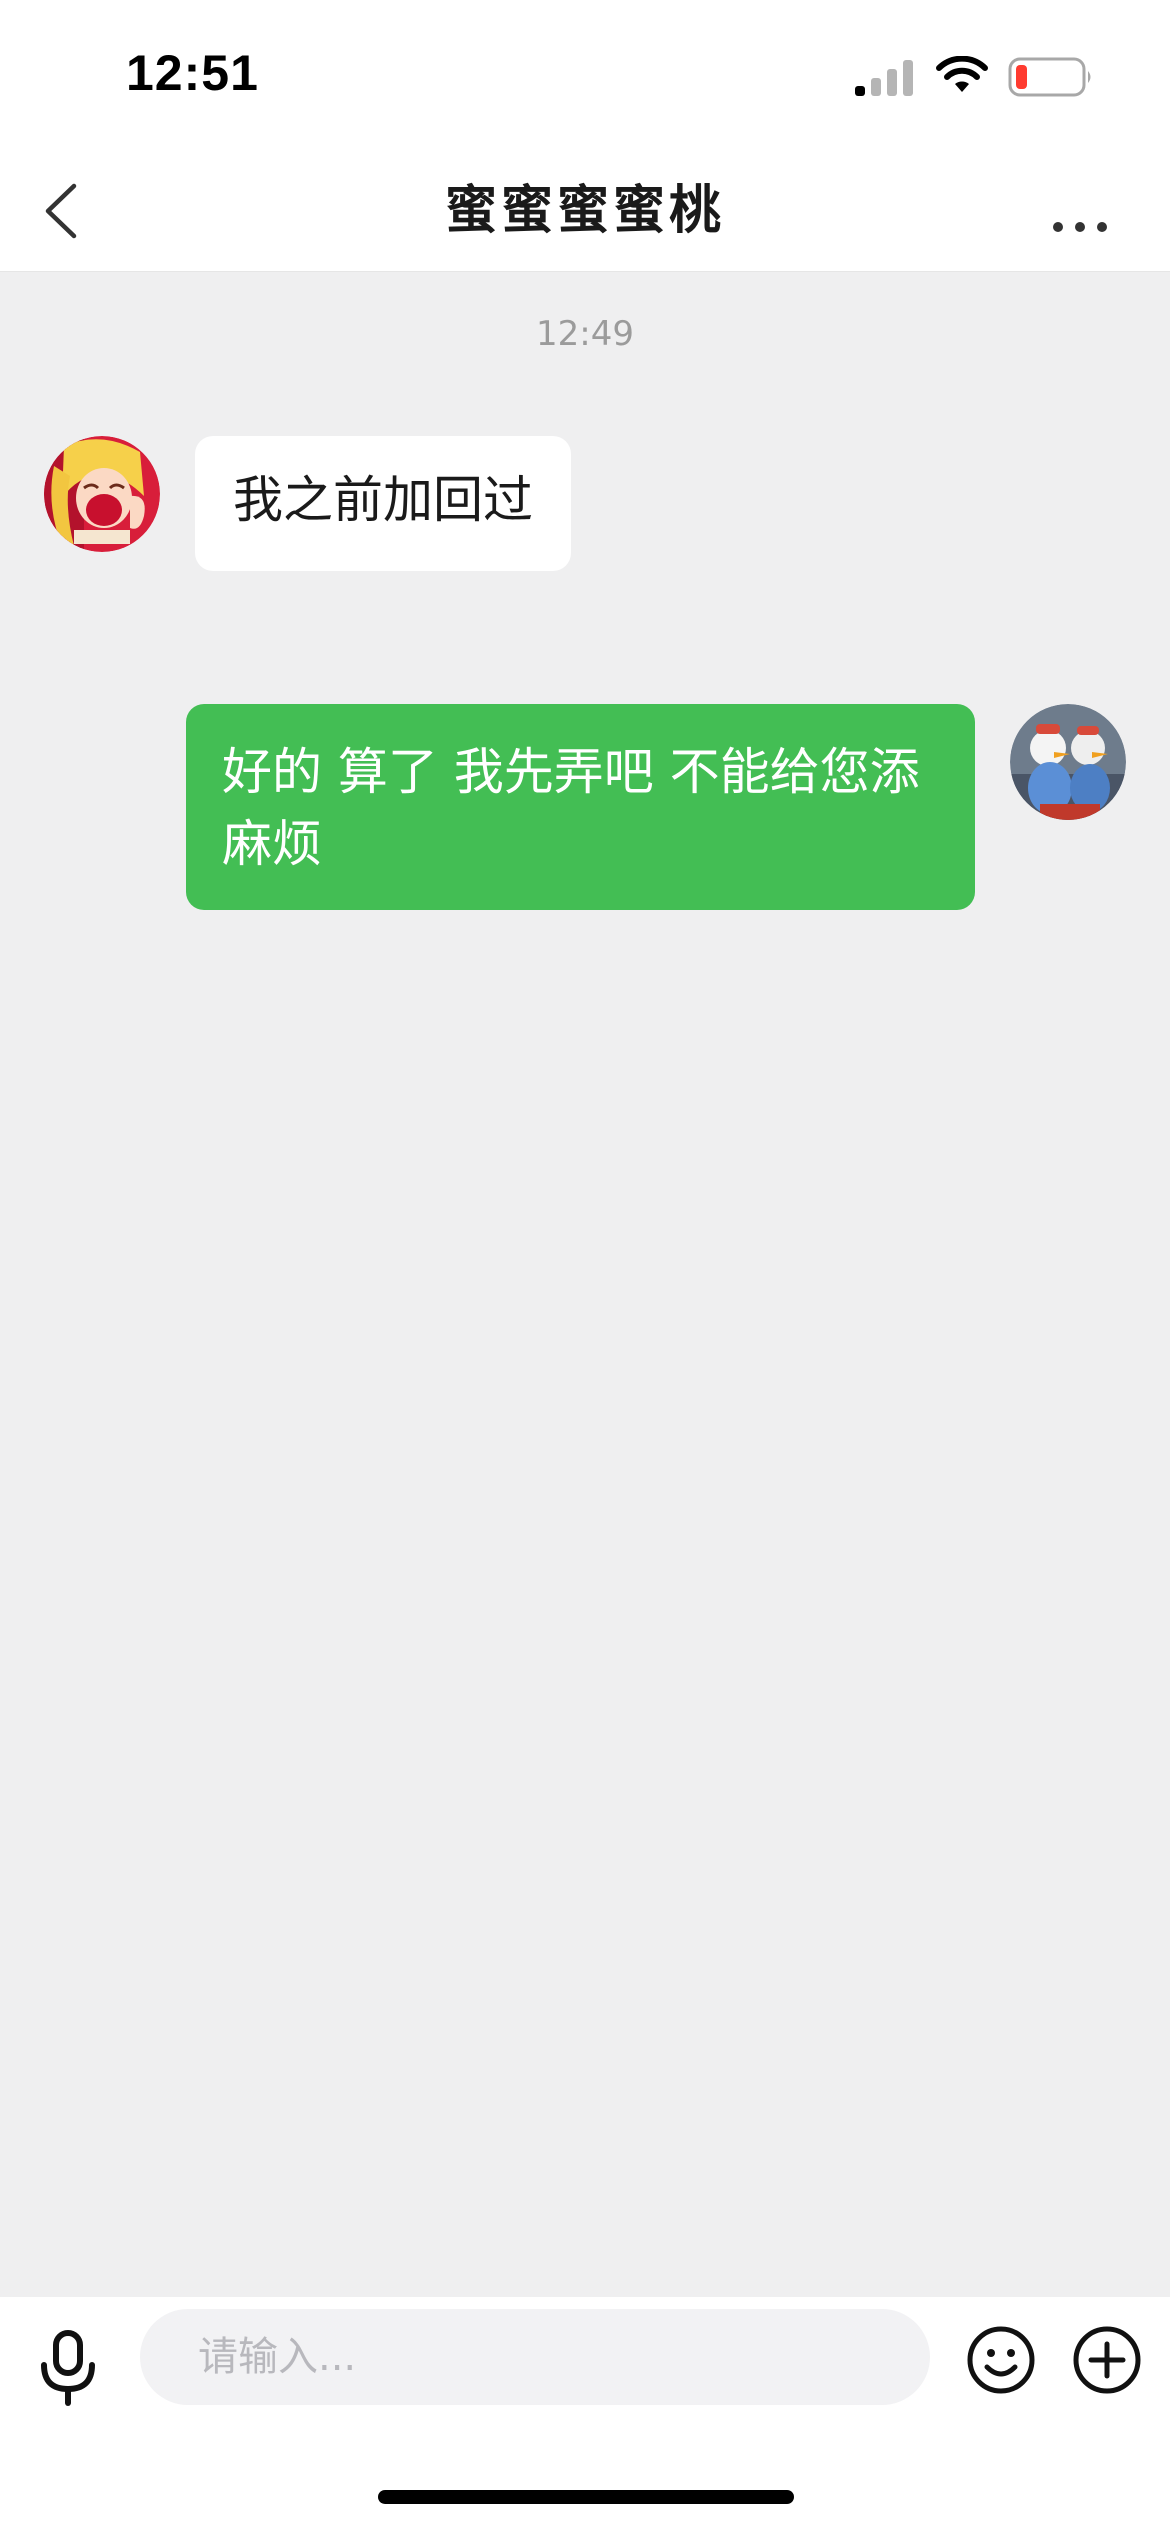 The width and height of the screenshot is (1170, 2532). Describe the element at coordinates (962, 74) in the screenshot. I see `wifi-icon` at that location.